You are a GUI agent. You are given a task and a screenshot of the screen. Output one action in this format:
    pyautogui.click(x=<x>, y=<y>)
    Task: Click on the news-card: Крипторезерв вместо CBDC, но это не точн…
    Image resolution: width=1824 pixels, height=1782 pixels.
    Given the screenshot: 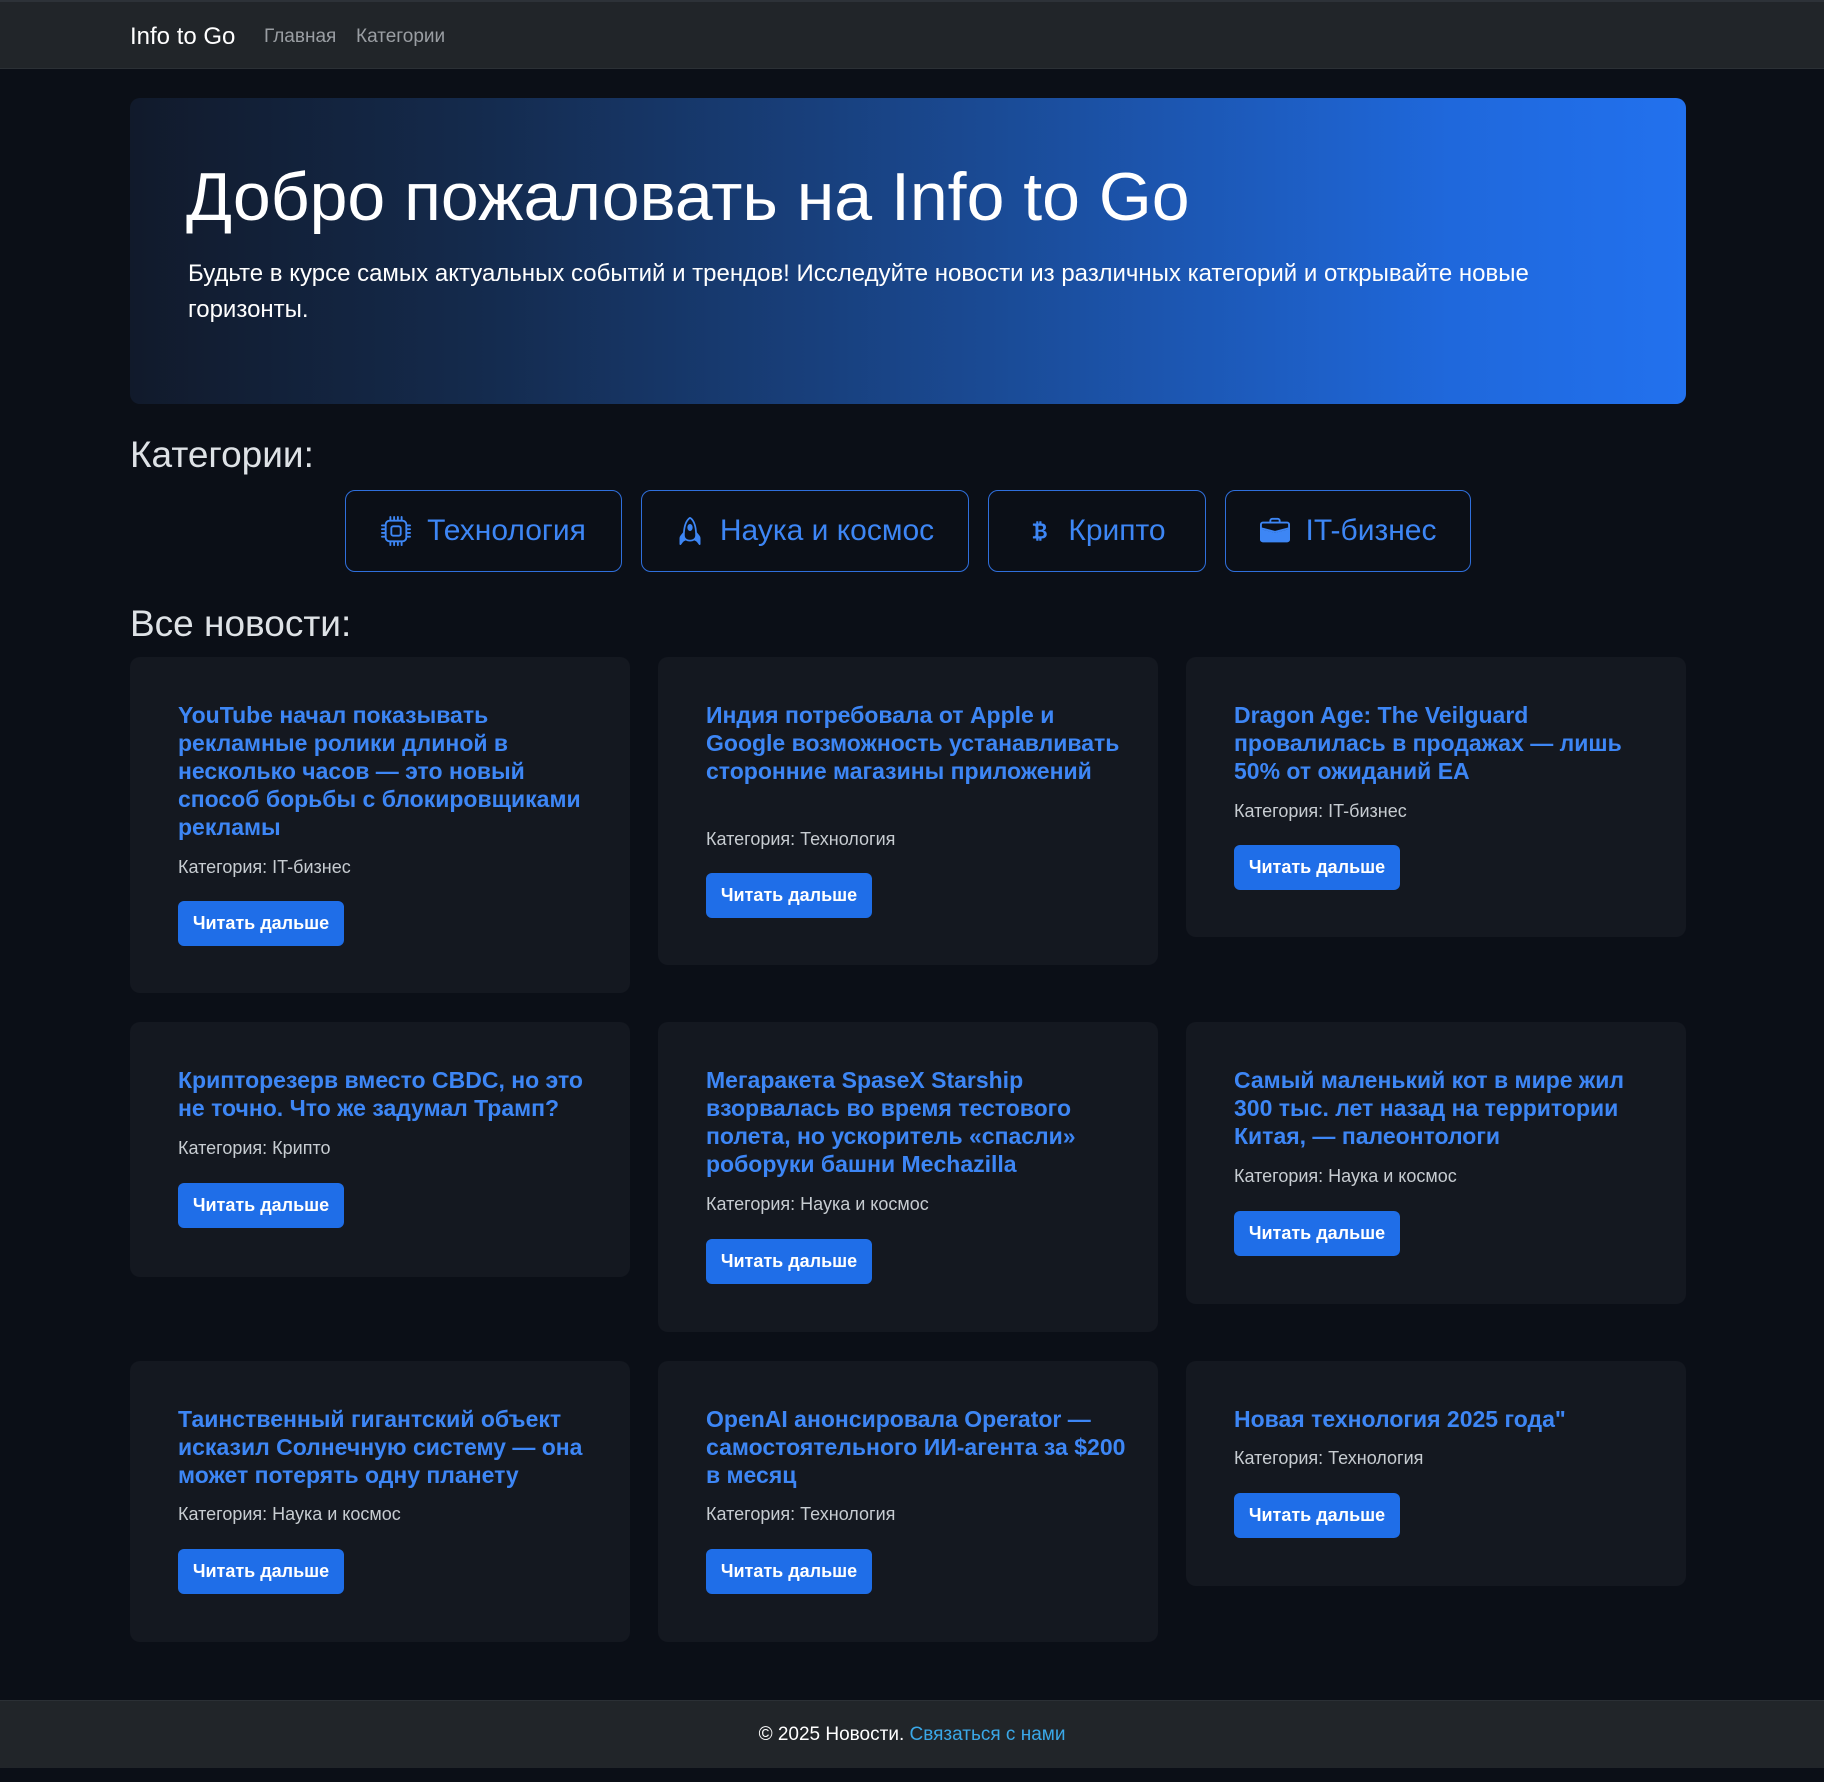 What is the action you would take?
    pyautogui.click(x=380, y=1149)
    